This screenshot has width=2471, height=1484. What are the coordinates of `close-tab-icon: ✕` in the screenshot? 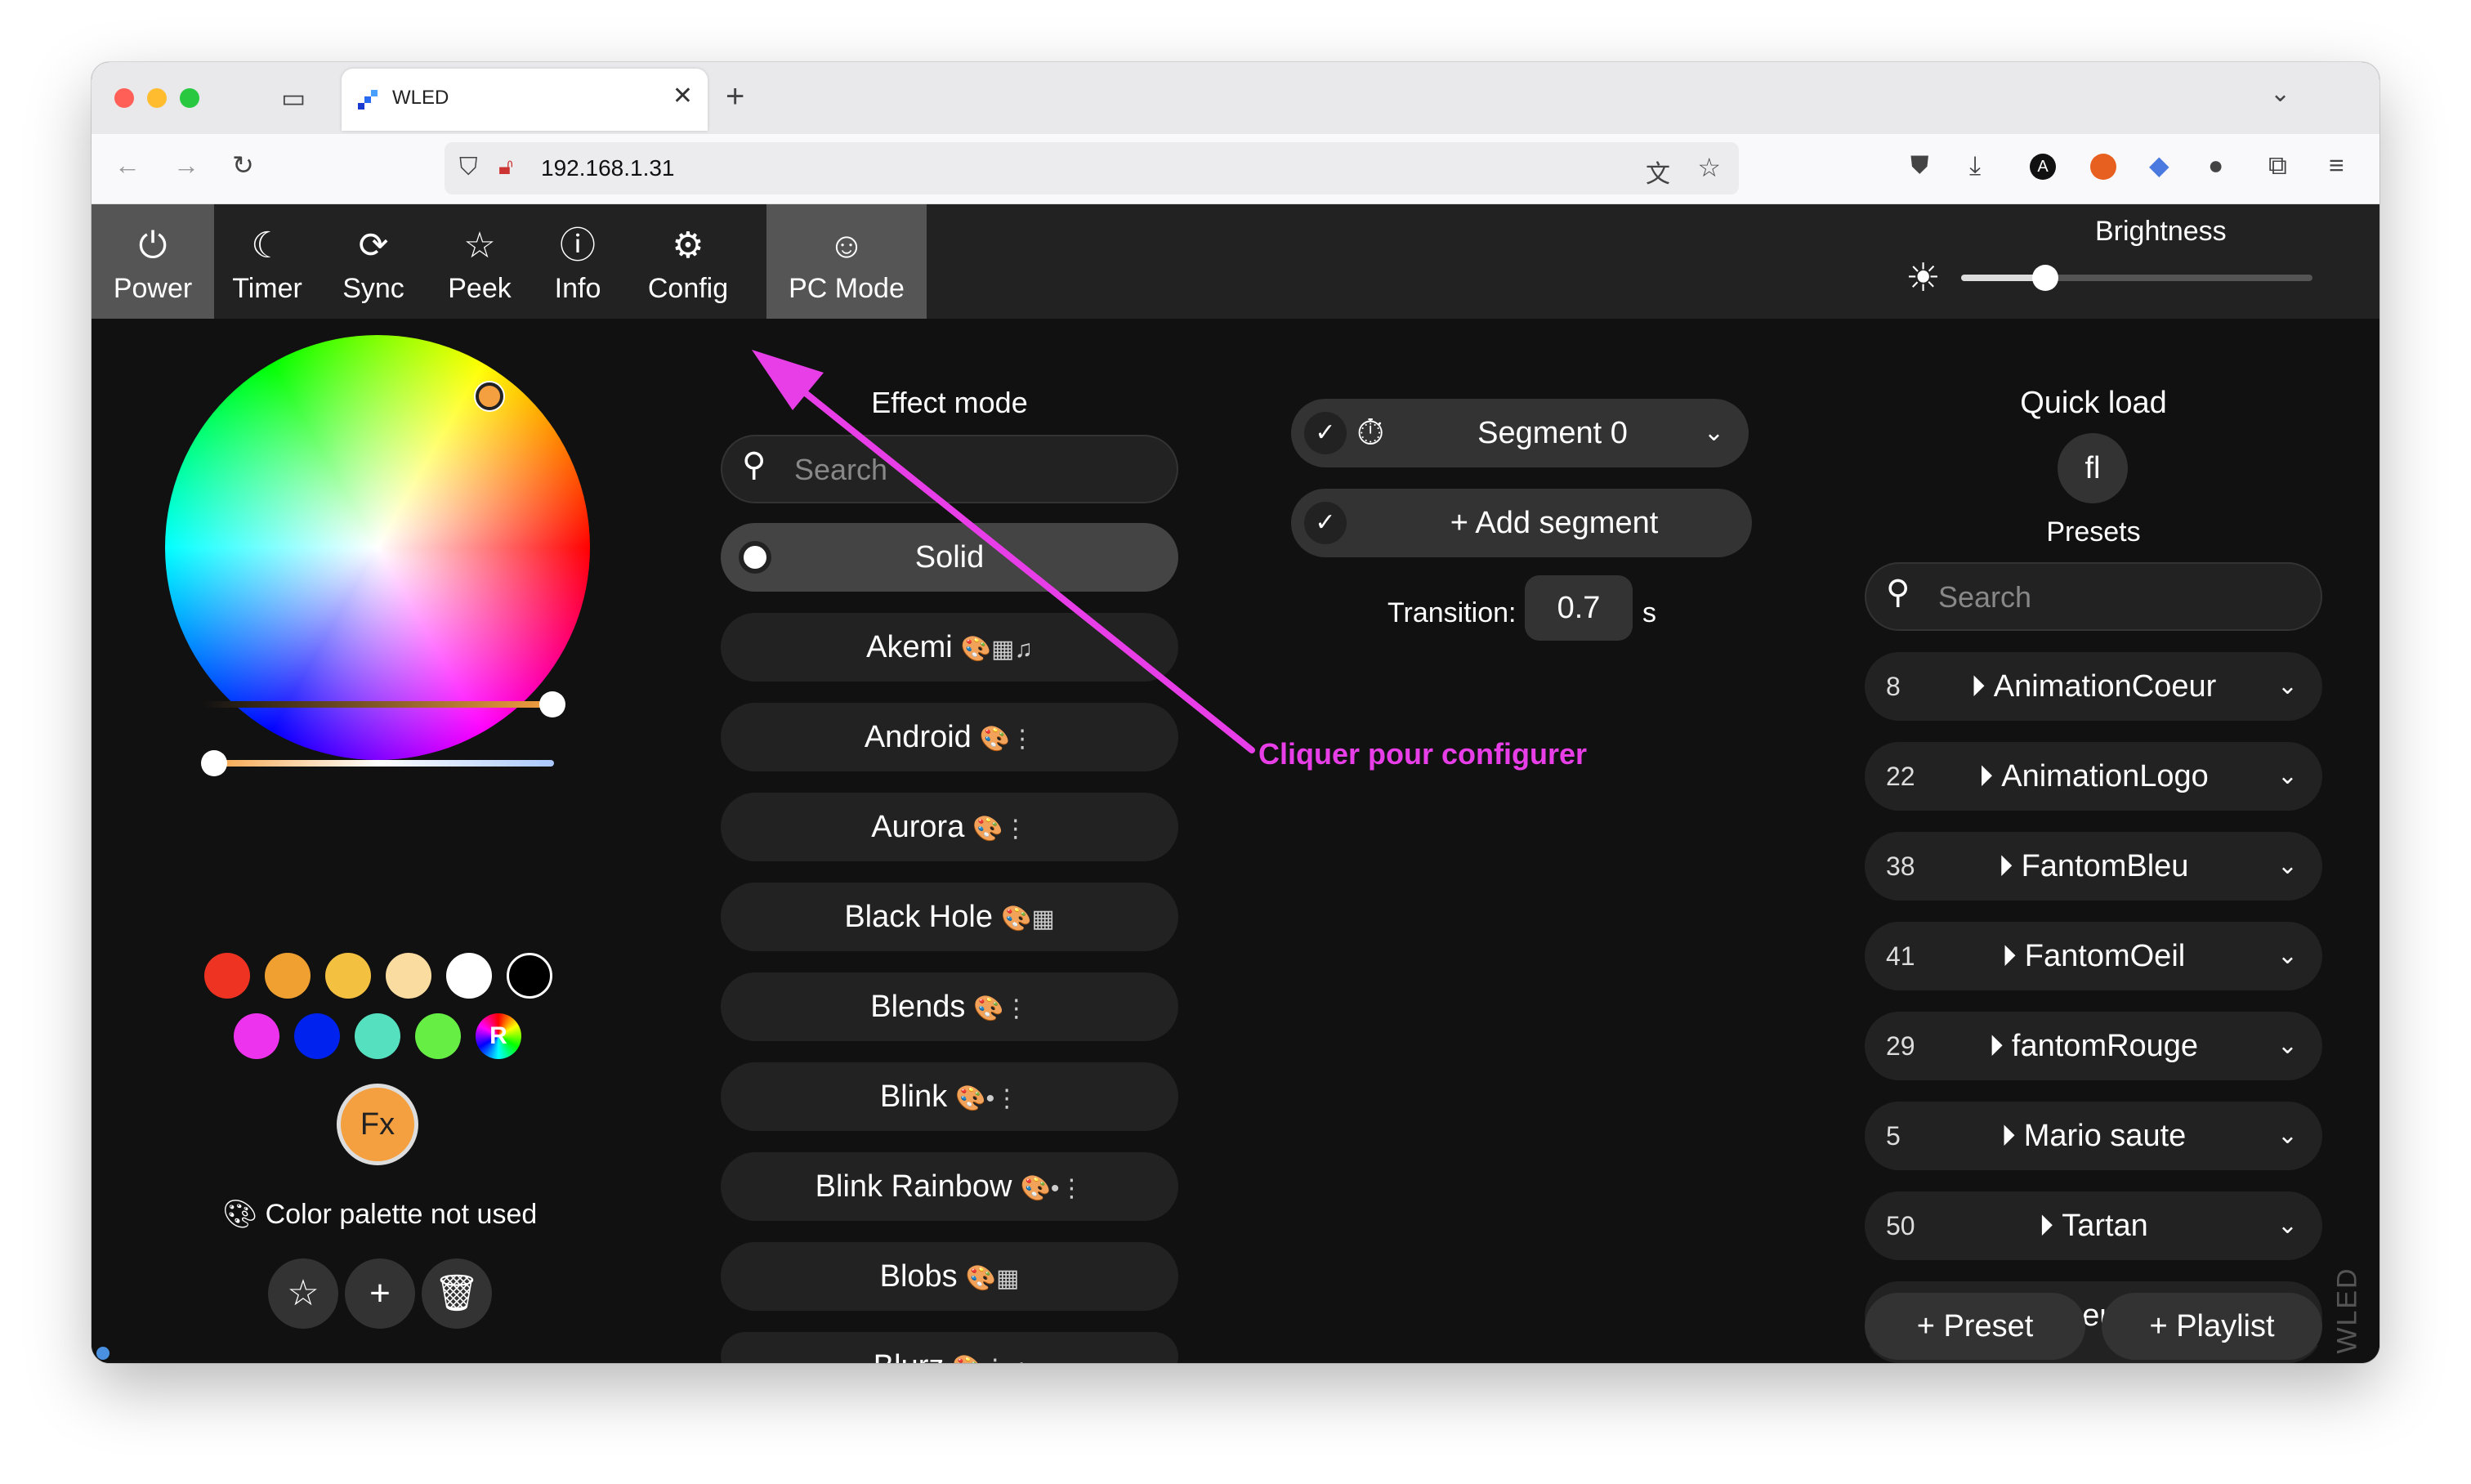 It's located at (683, 96).